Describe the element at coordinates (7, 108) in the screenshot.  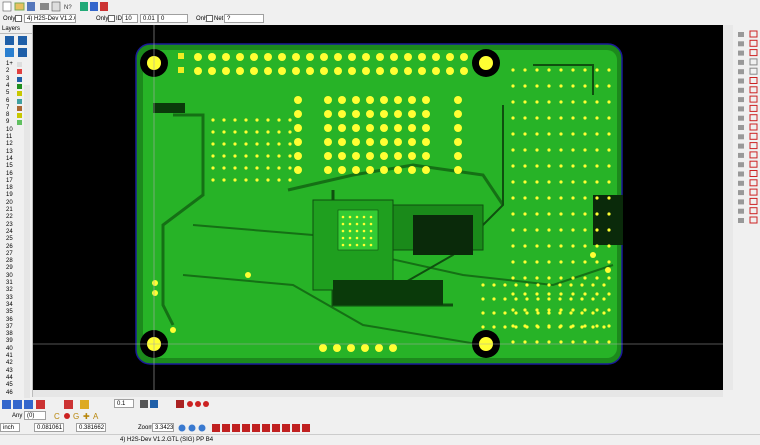
I see `layer-row-label: 7` at that location.